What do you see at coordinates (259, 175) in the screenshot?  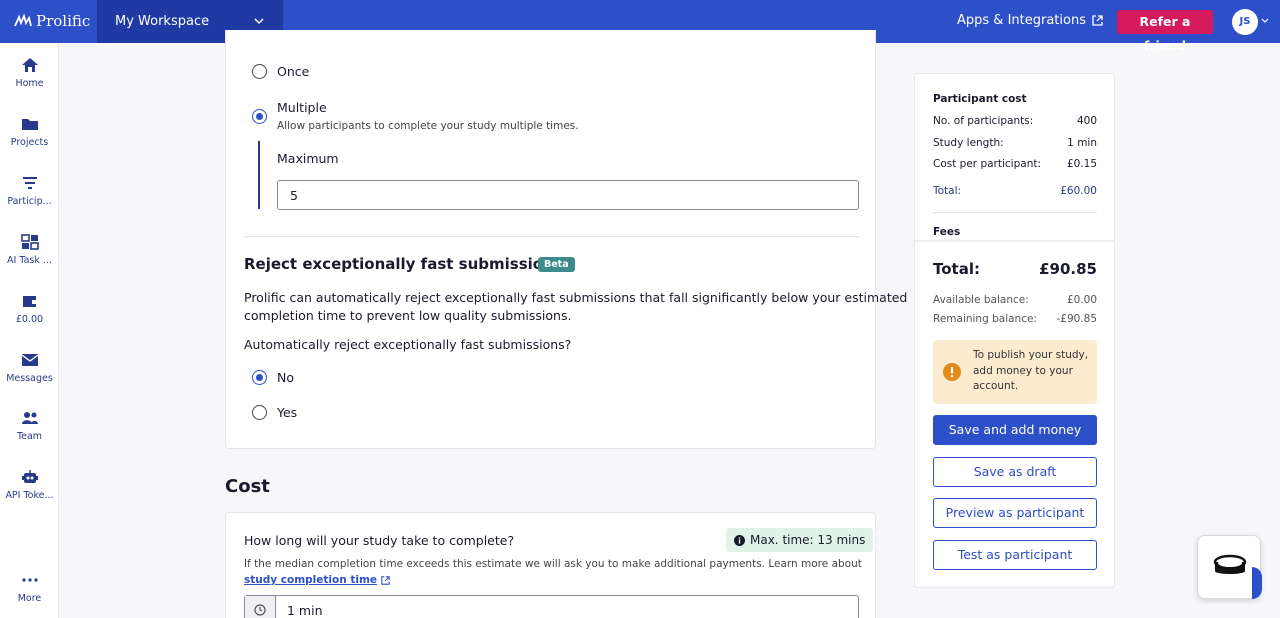 I see `maximum-group-rule` at bounding box center [259, 175].